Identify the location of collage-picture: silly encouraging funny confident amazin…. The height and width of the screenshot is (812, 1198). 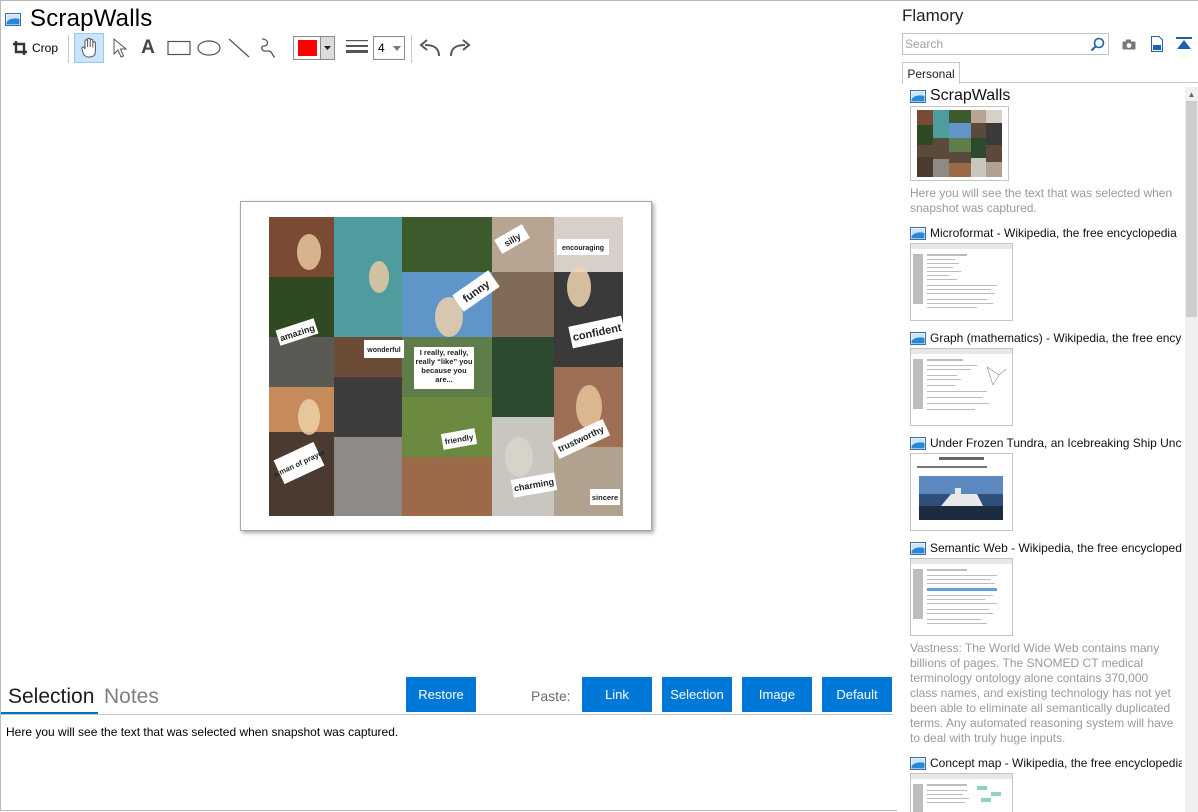
(446, 366).